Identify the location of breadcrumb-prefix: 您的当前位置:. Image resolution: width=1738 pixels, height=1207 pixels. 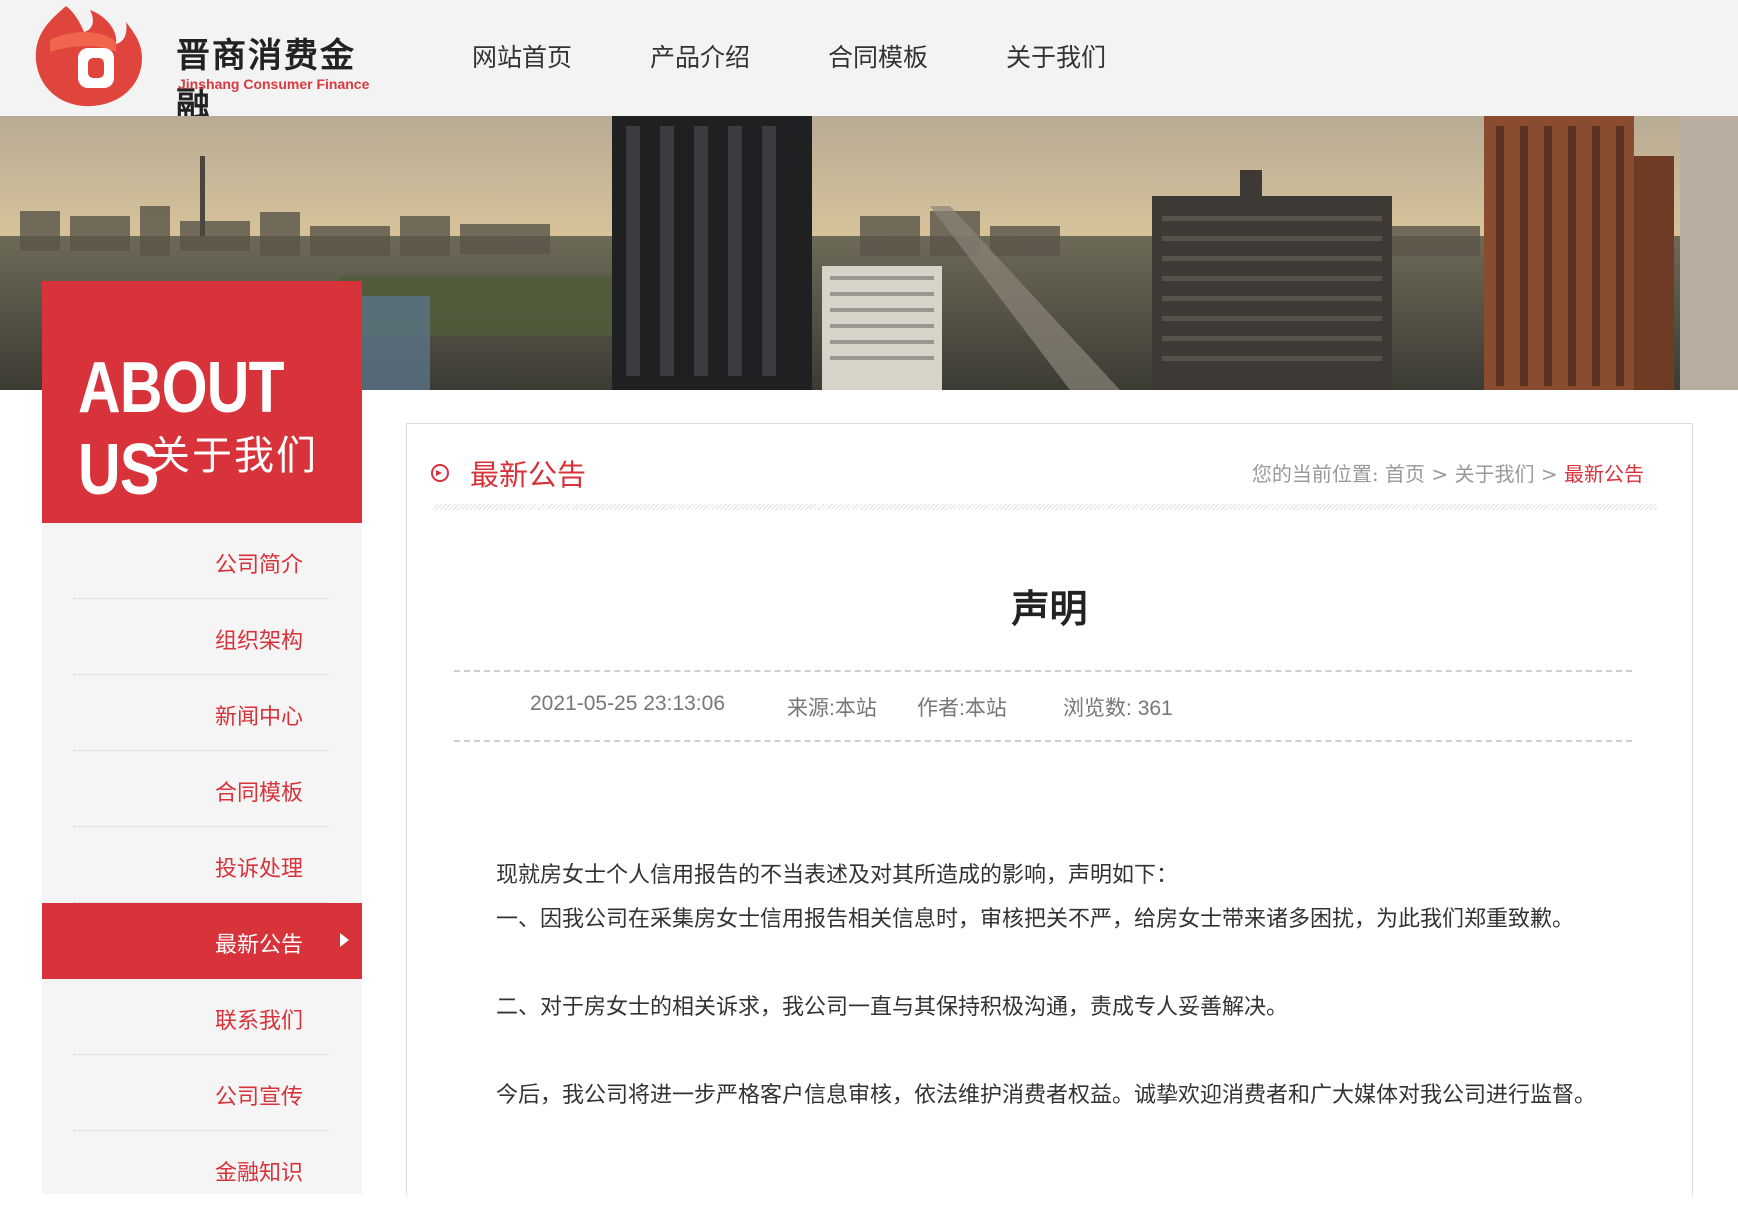
(1315, 474).